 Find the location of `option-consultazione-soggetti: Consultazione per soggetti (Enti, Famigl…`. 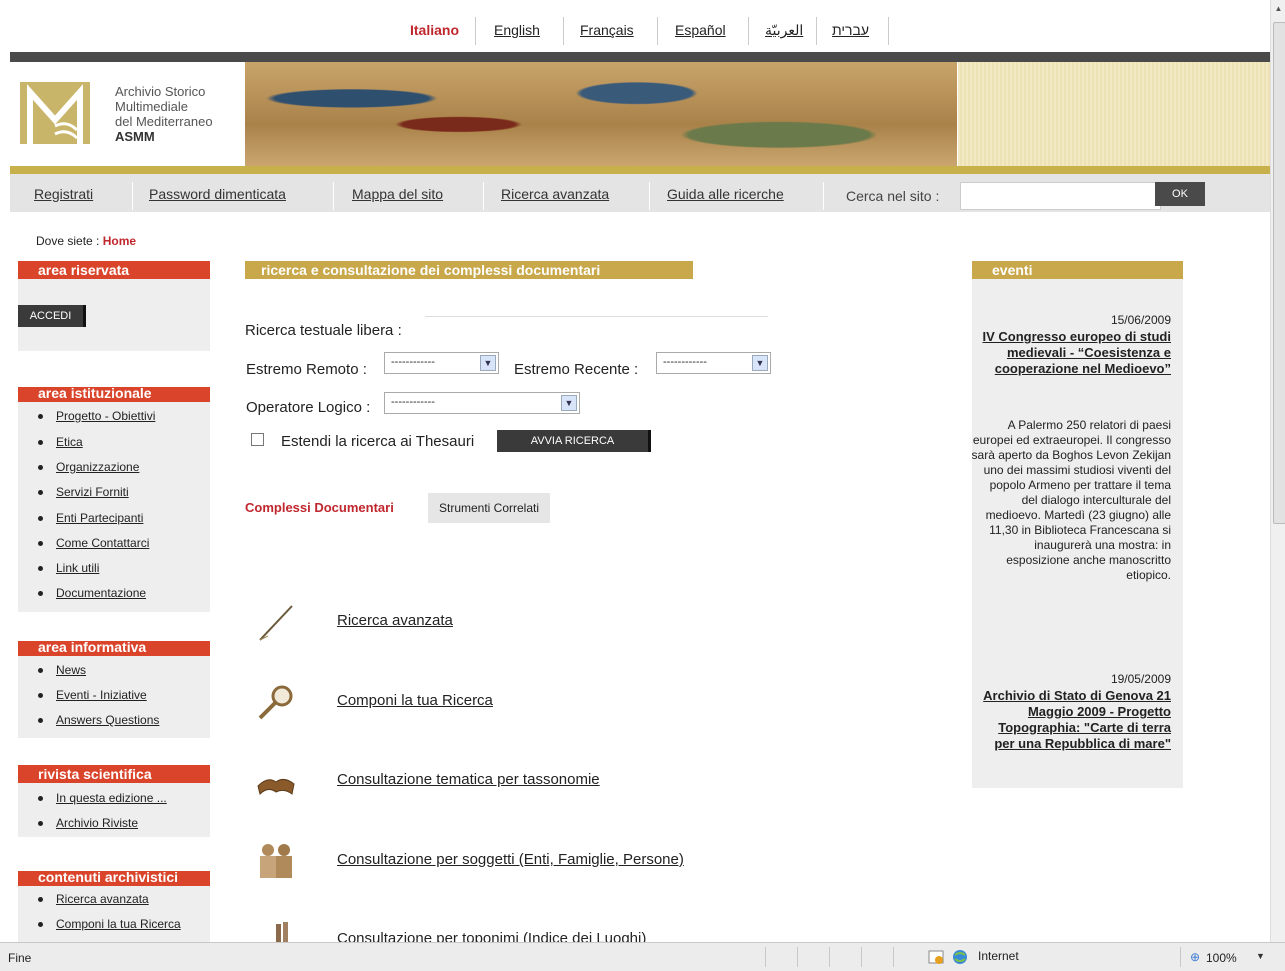

option-consultazione-soggetti: Consultazione per soggetti (Enti, Famigl… is located at coordinates (510, 859).